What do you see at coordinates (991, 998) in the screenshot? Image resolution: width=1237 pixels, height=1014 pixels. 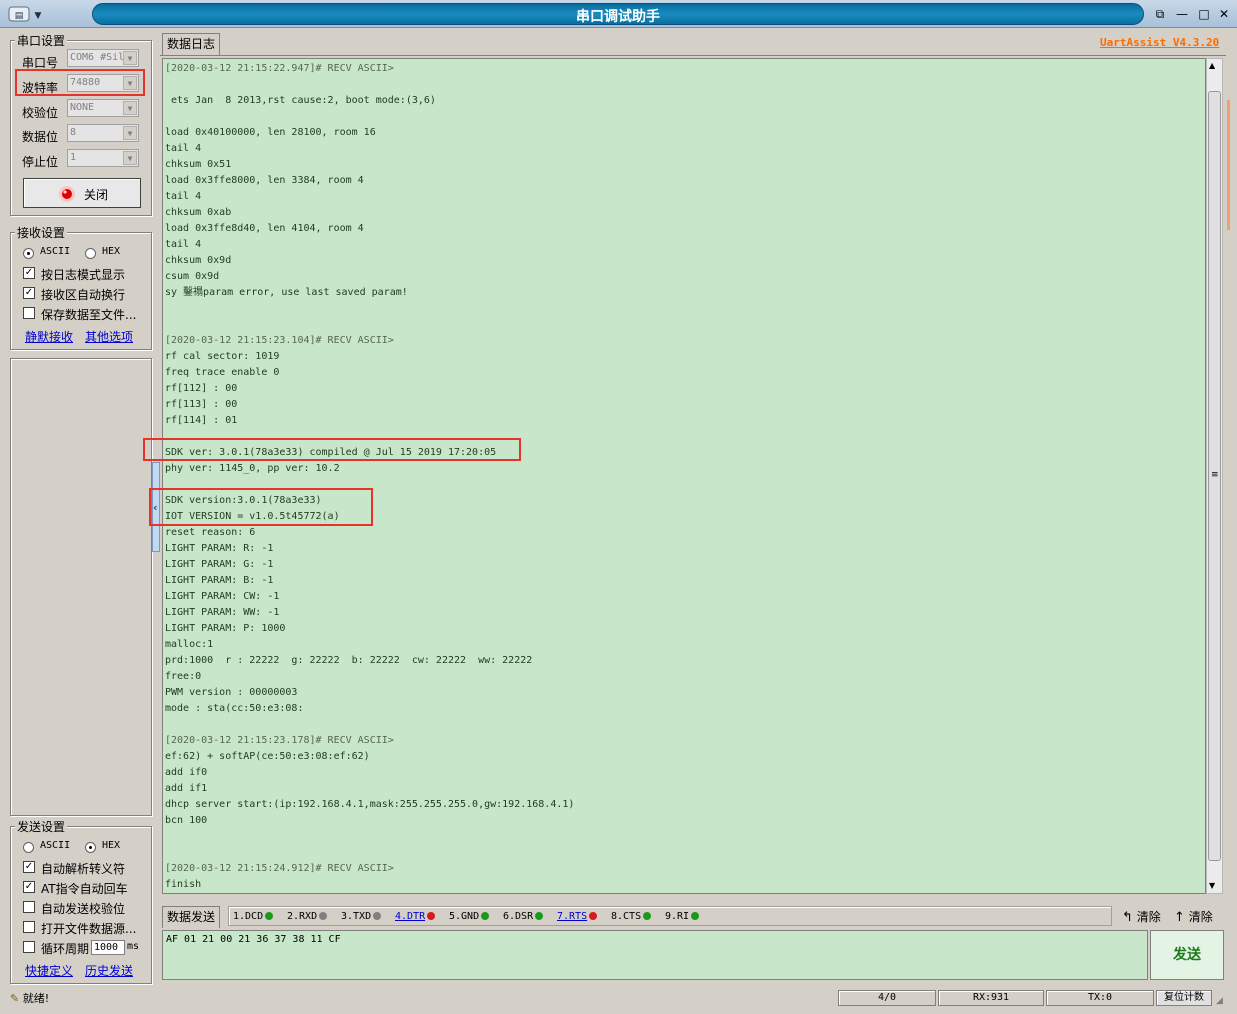 I see `status-rx: RX:931` at bounding box center [991, 998].